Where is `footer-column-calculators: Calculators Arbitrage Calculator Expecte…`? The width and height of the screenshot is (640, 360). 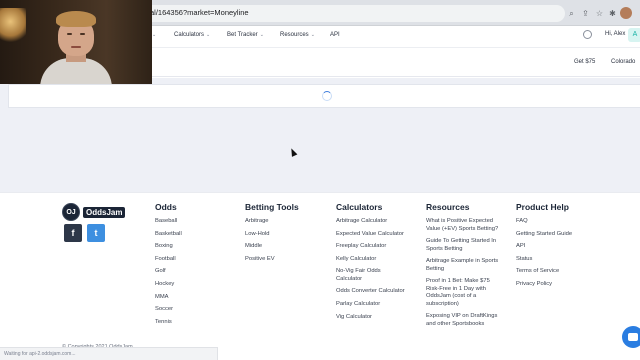
footer-column-calculators: Calculators Arbitrage Calculator Expecte… is located at coordinates (377, 264).